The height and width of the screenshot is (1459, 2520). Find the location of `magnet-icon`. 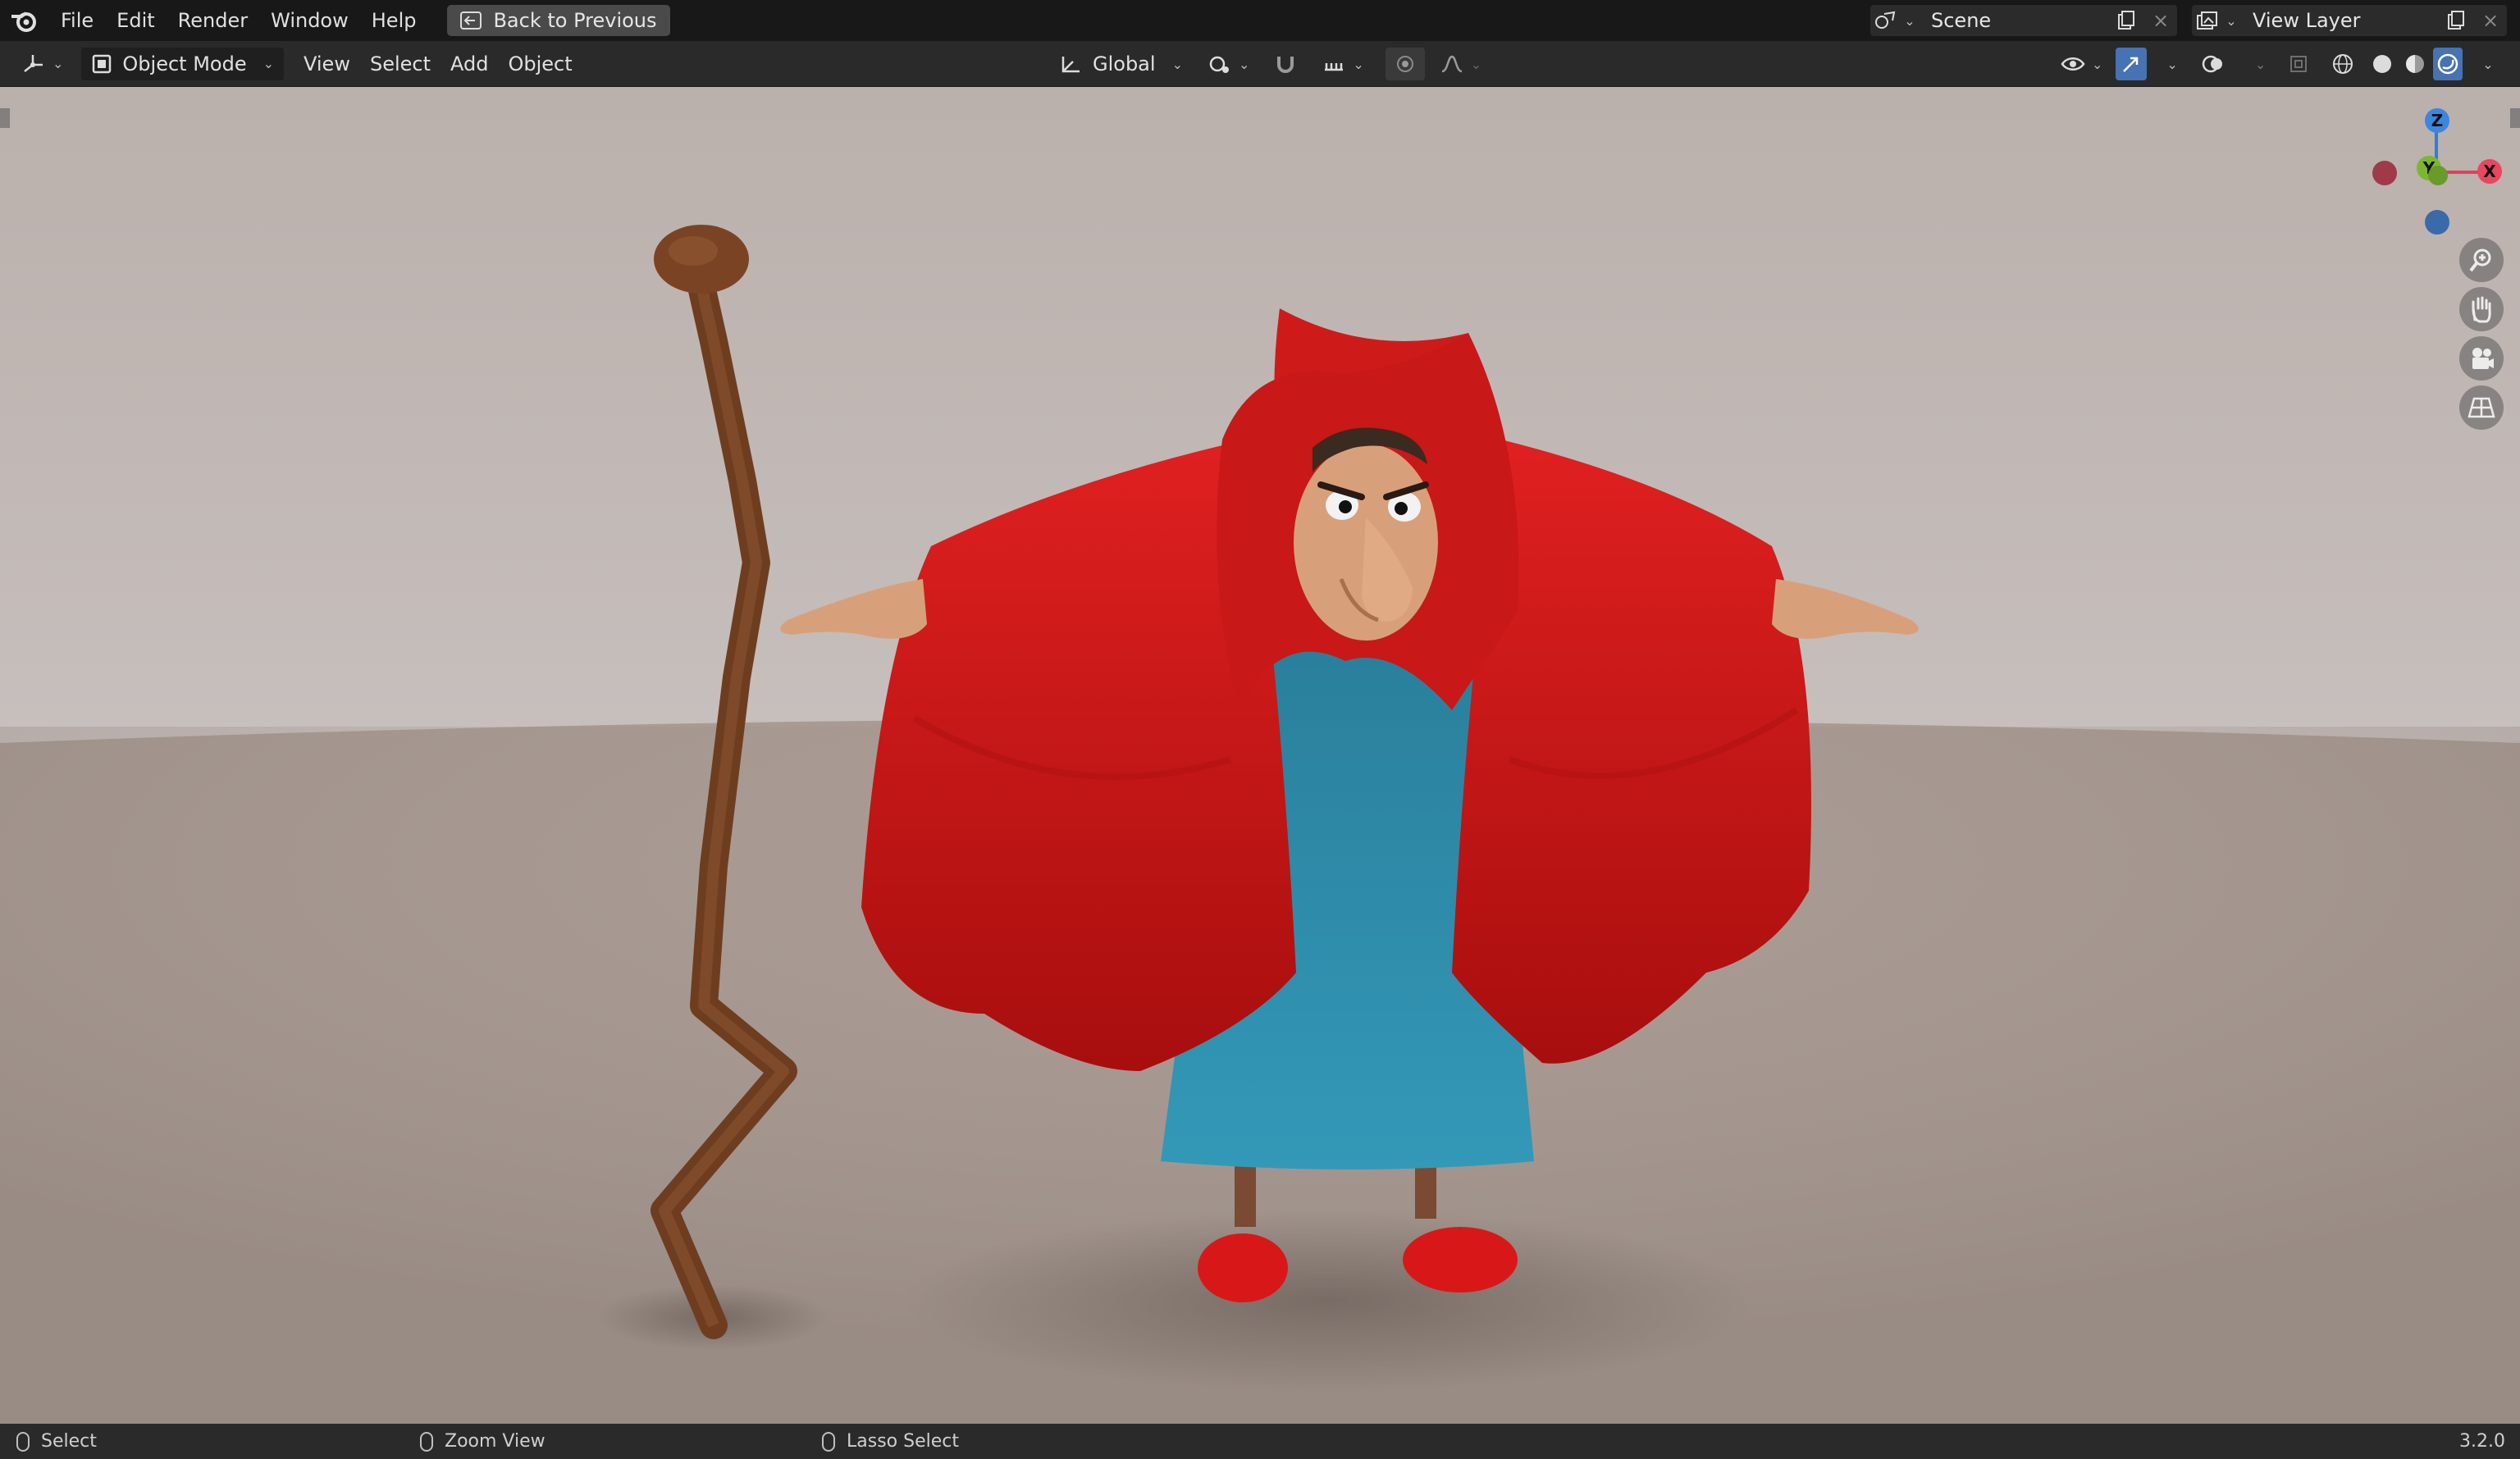

magnet-icon is located at coordinates (1285, 64).